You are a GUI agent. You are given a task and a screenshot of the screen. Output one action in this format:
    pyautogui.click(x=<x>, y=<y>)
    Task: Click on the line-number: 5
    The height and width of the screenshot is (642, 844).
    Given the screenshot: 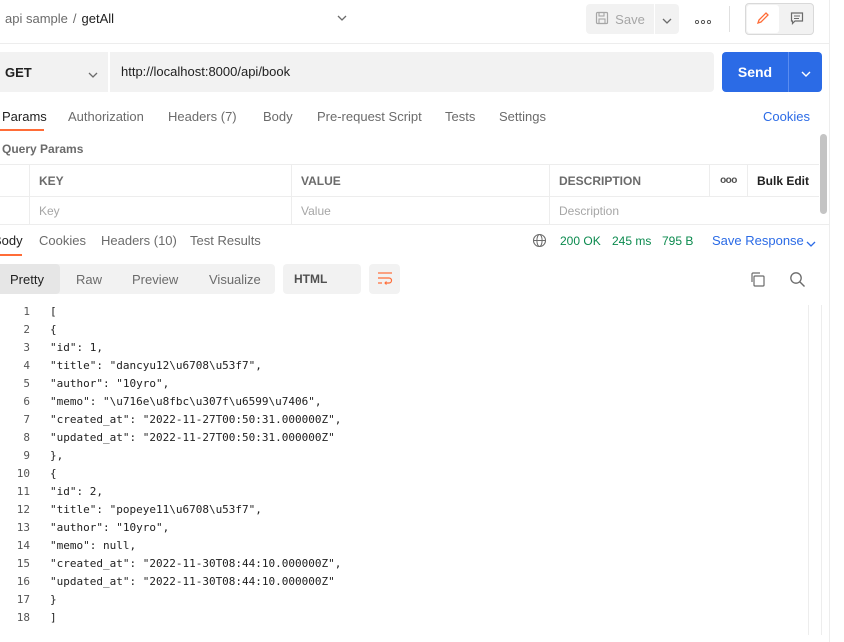 What is the action you would take?
    pyautogui.click(x=26, y=383)
    